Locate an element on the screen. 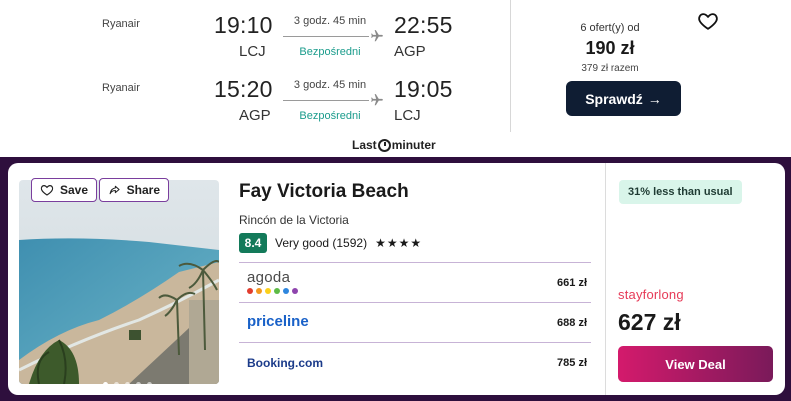 The width and height of the screenshot is (791, 401). rating-score-badge: 8.4 is located at coordinates (253, 243).